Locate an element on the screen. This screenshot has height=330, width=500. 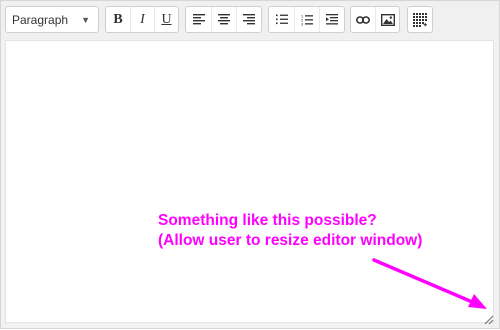
bullet-list-icon is located at coordinates (281, 19).